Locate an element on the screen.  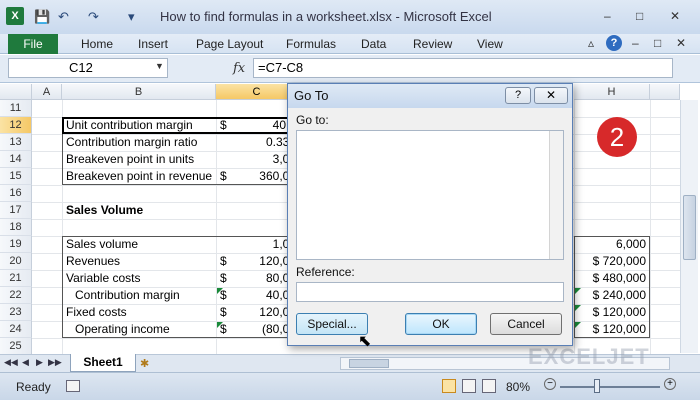
next-sheet-icon: ▶ is located at coordinates (39, 362).